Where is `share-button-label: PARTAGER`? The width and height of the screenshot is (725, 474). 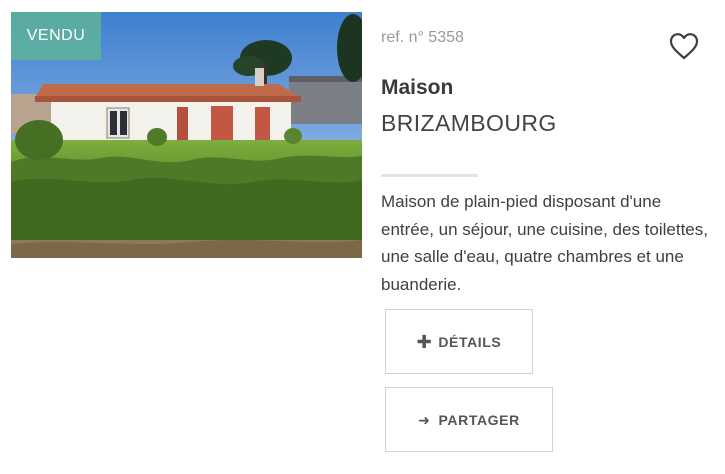 share-button-label: PARTAGER is located at coordinates (479, 419).